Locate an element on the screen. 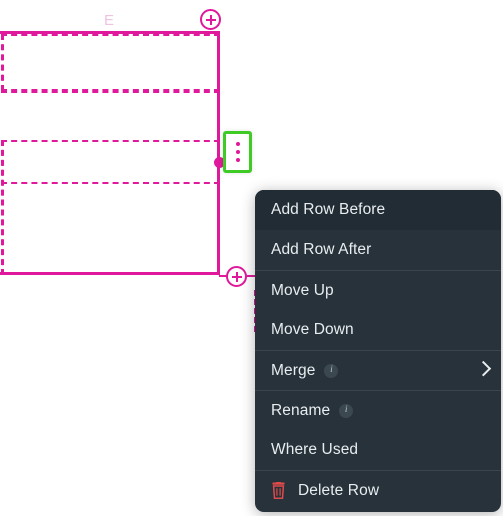 The image size is (503, 516). menu-item-delete-row: Delete Row is located at coordinates (378, 490).